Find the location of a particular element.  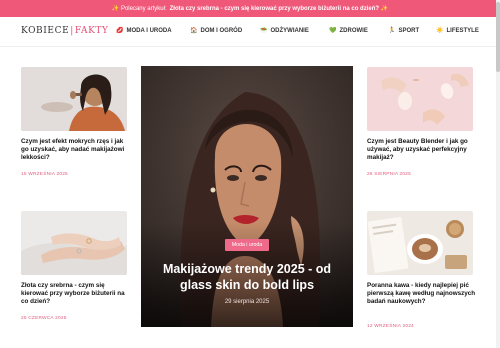

nav-item-sport: 🏃 SPORT is located at coordinates (404, 31).